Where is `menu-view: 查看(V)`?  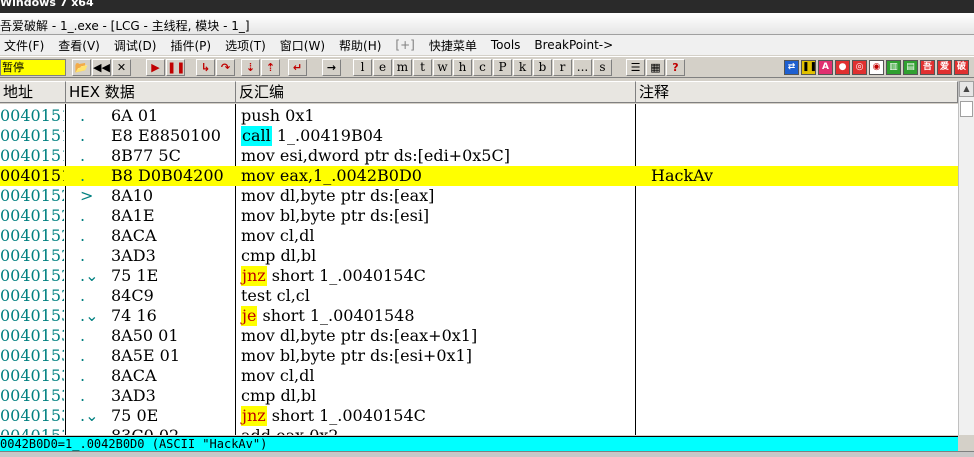 menu-view: 查看(V) is located at coordinates (79, 45).